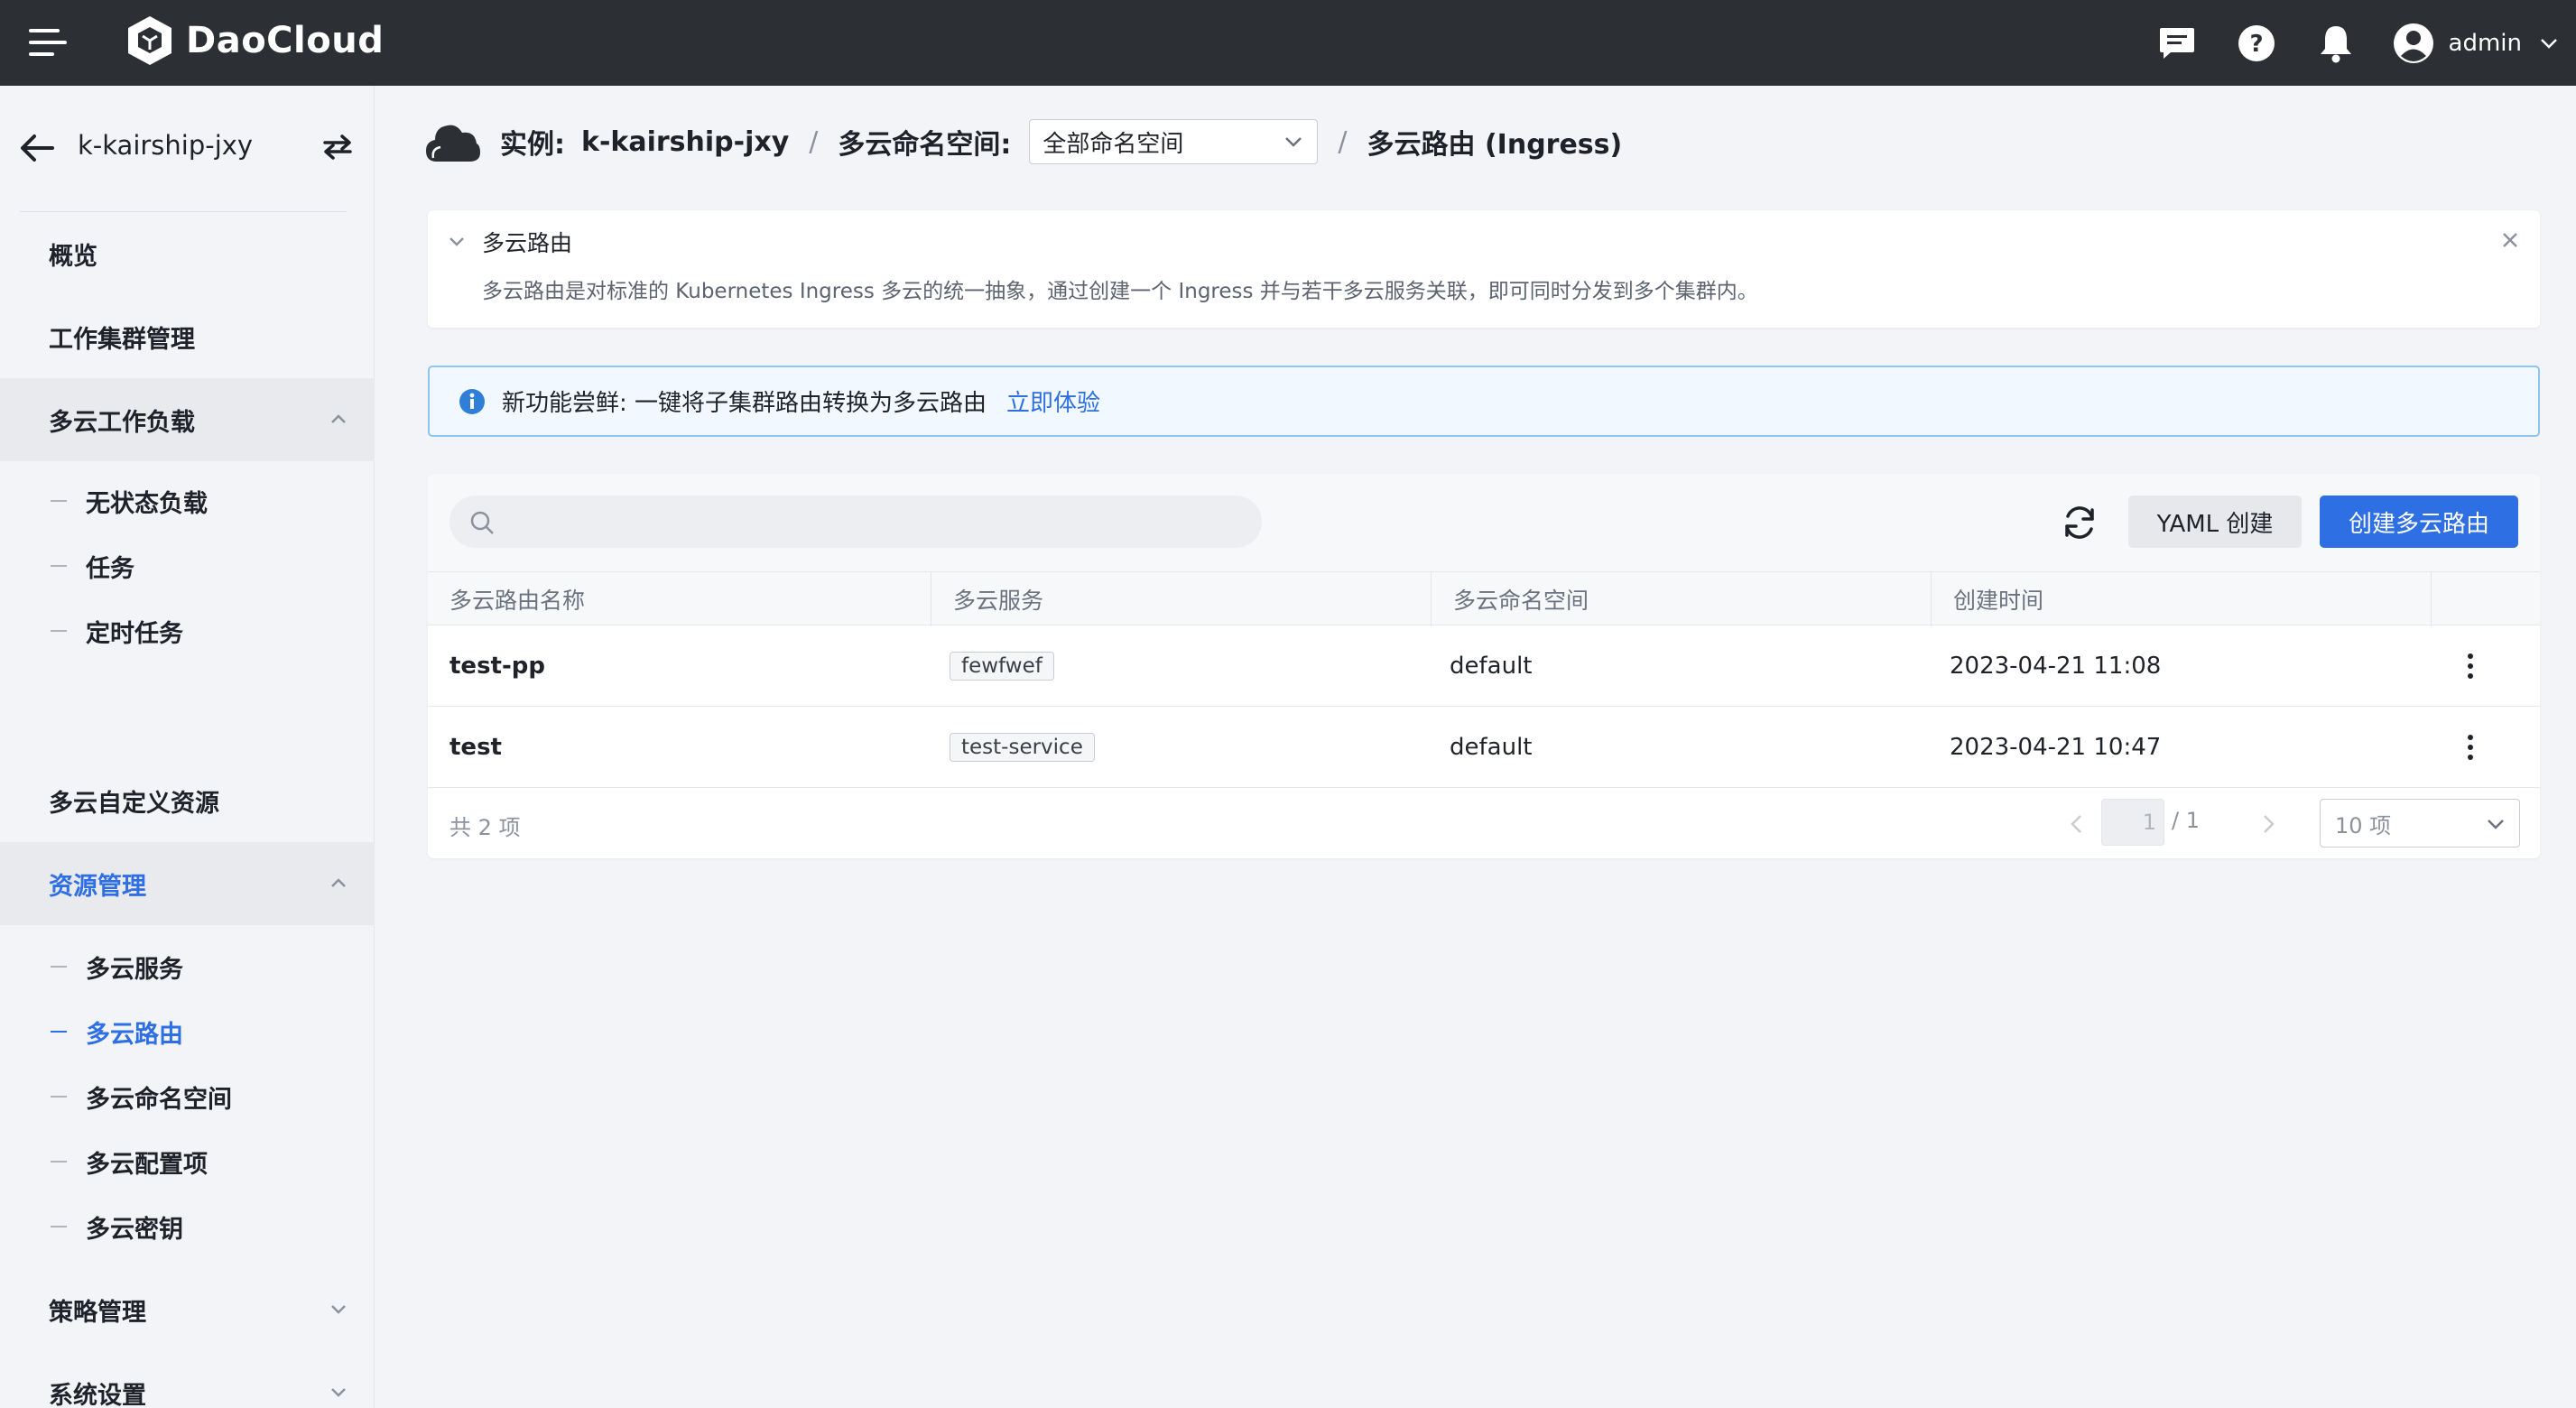 This screenshot has height=1408, width=2576. What do you see at coordinates (2485, 43) in the screenshot?
I see `user-name: admin` at bounding box center [2485, 43].